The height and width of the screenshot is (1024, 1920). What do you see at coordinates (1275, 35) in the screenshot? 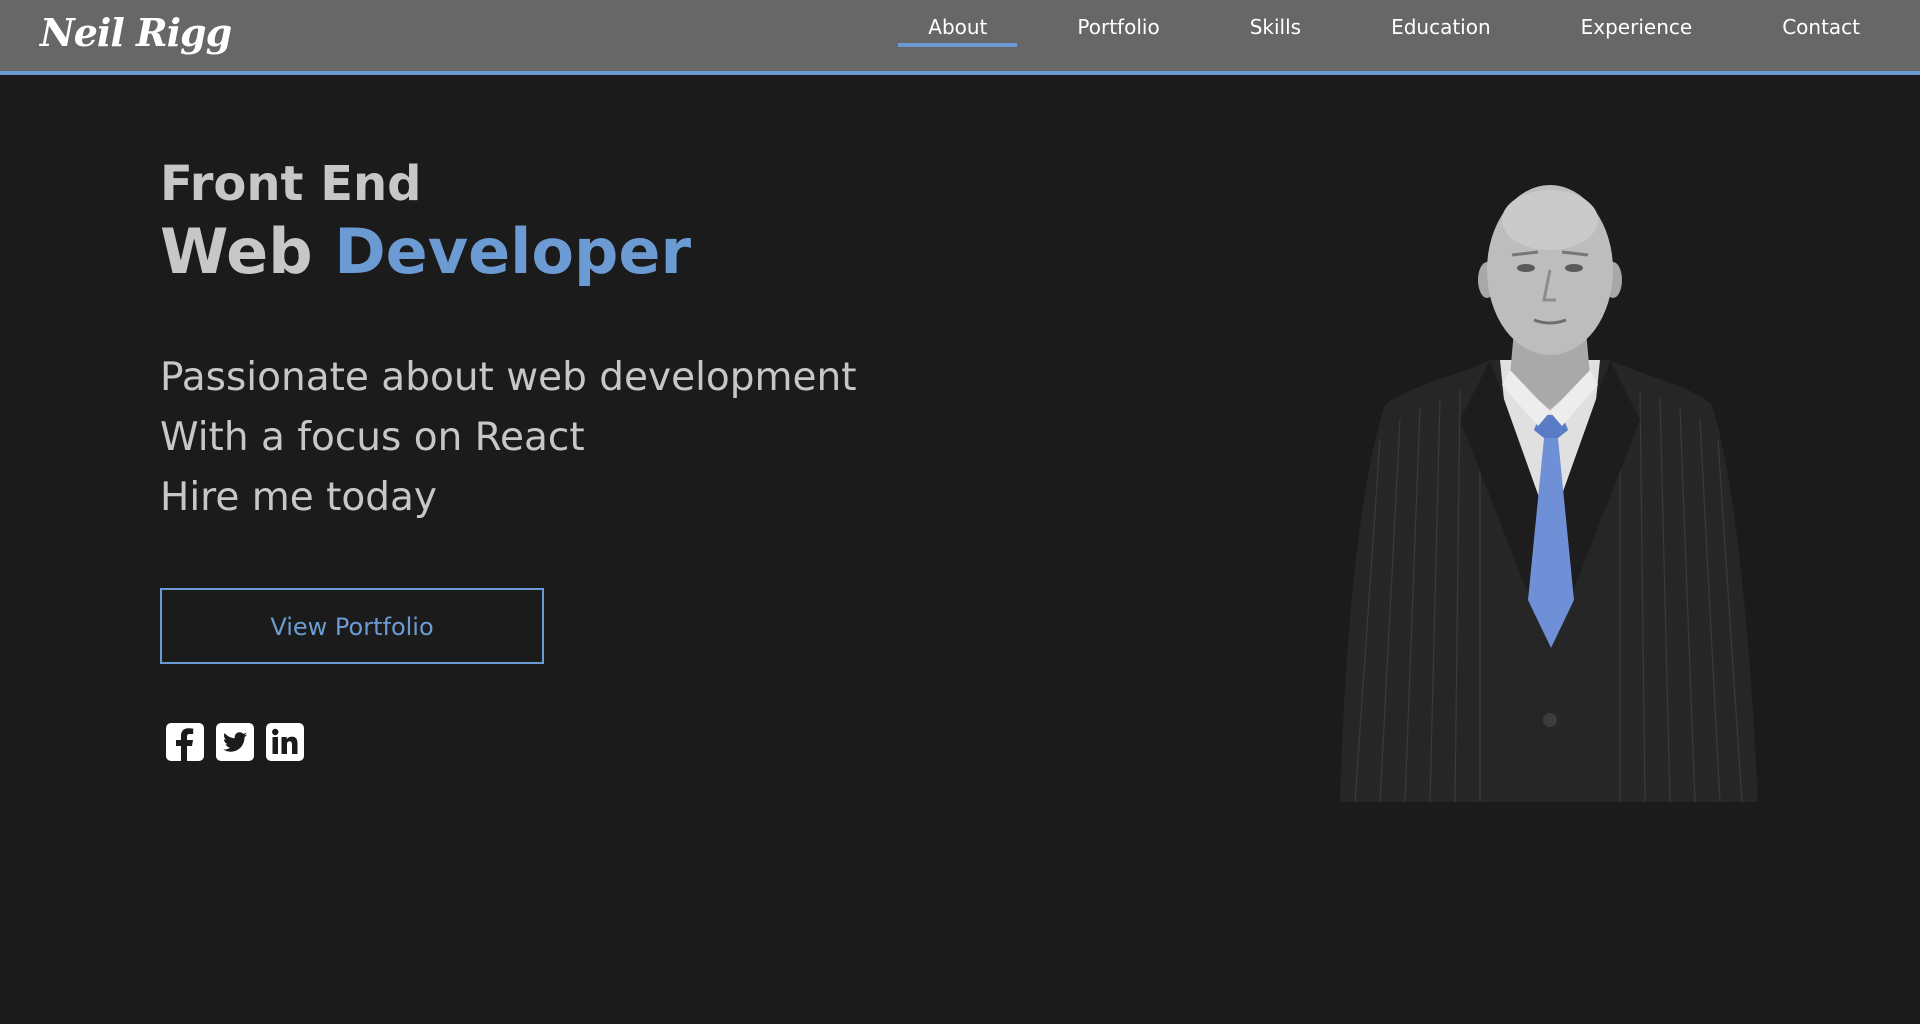
I see `nav-skills: Skills` at bounding box center [1275, 35].